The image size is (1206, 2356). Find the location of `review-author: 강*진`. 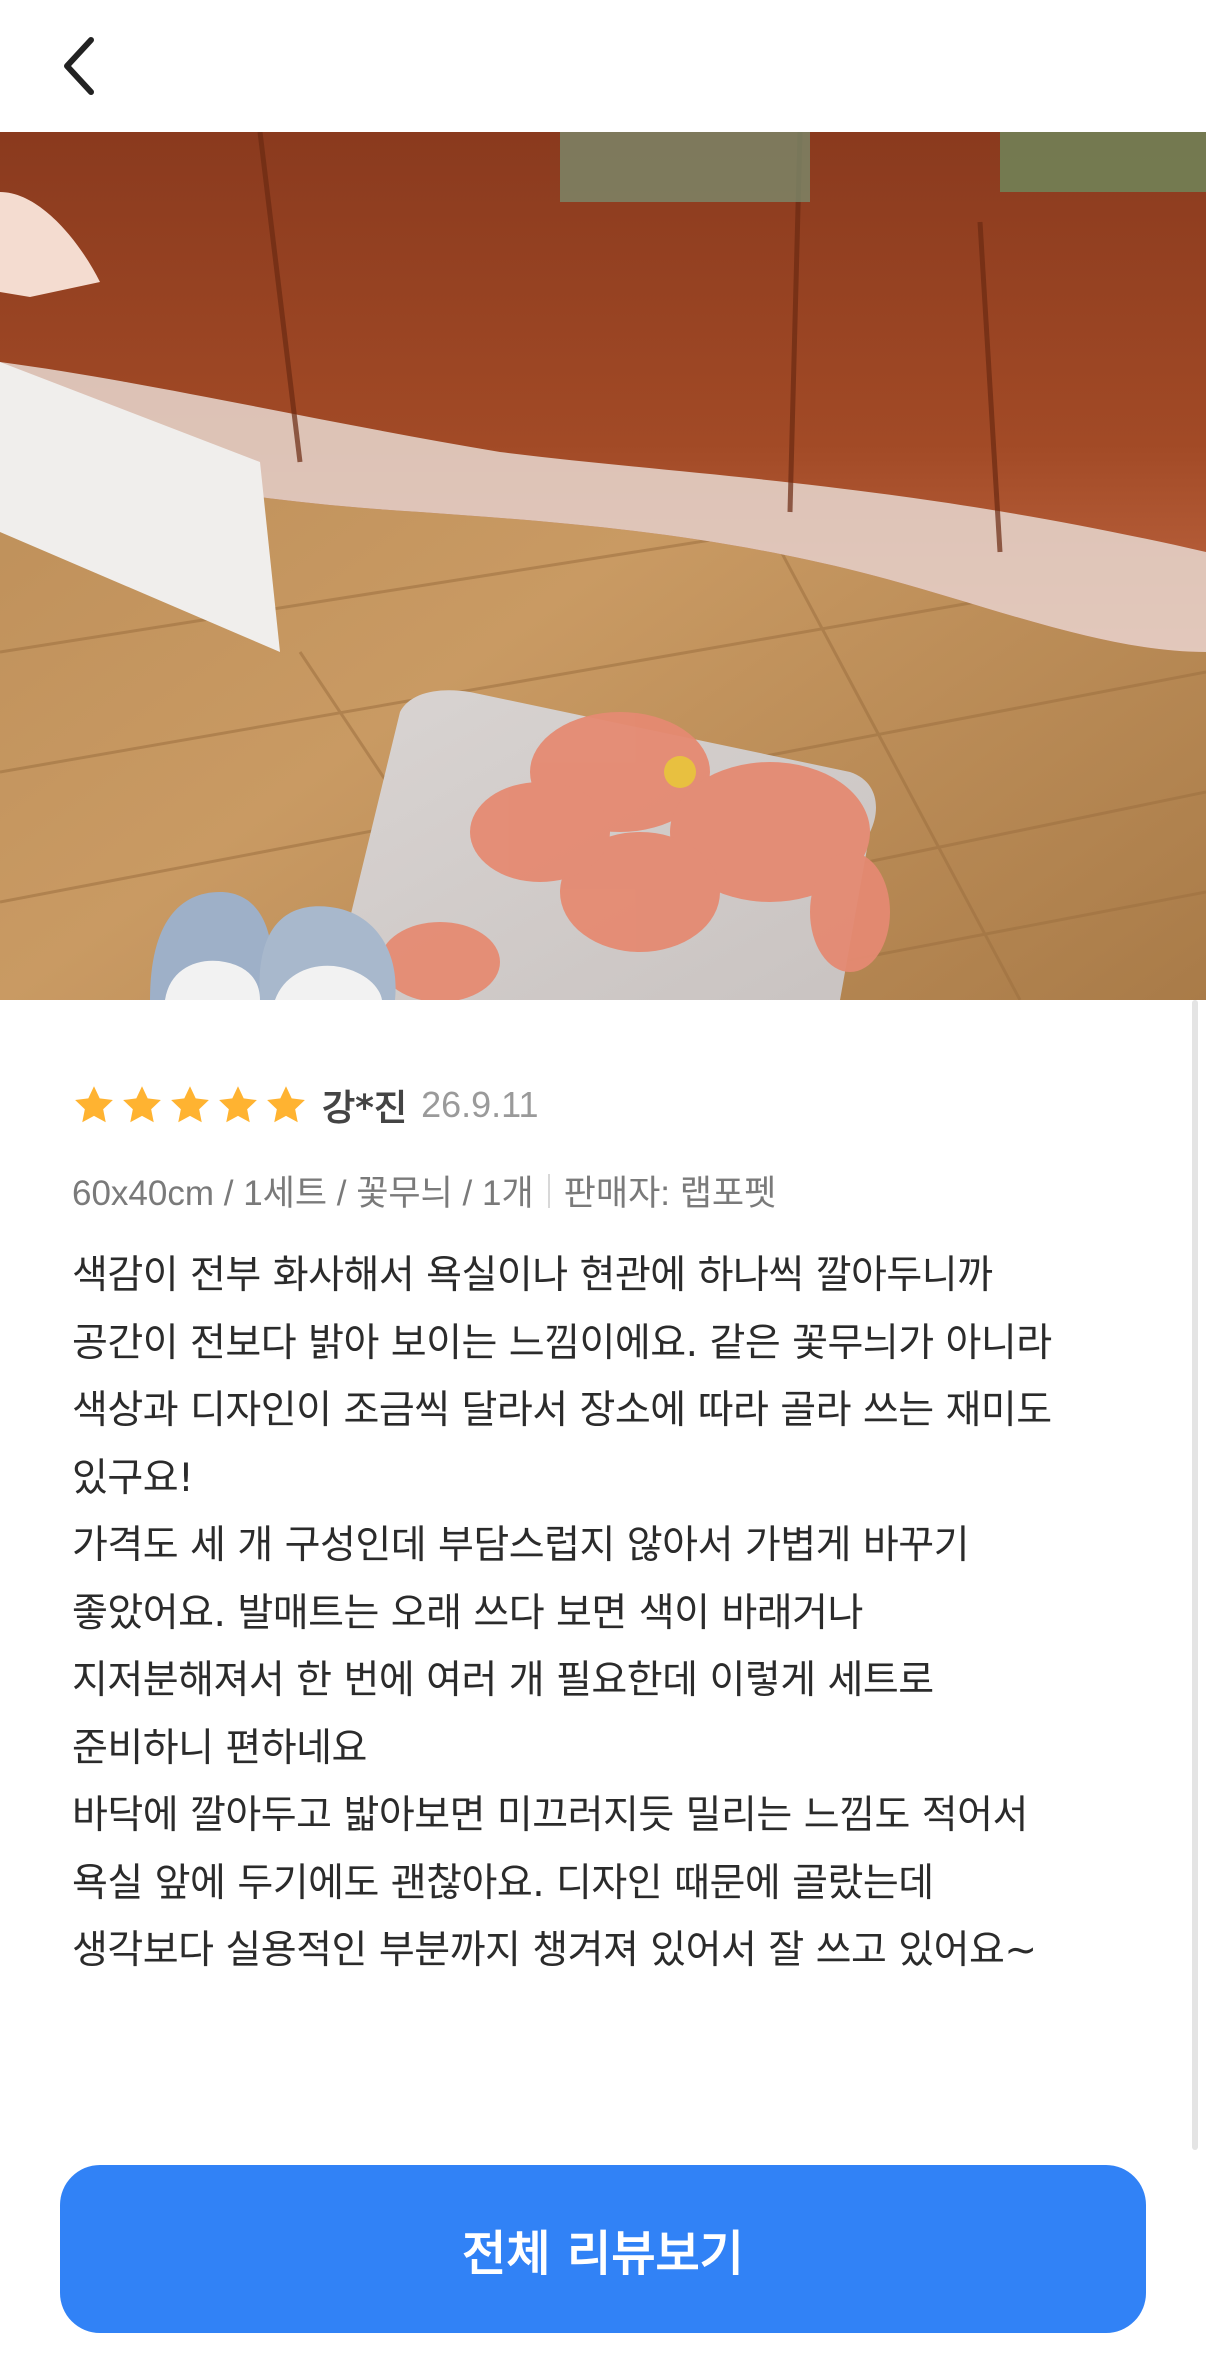

review-author: 강*진 is located at coordinates (365, 1108).